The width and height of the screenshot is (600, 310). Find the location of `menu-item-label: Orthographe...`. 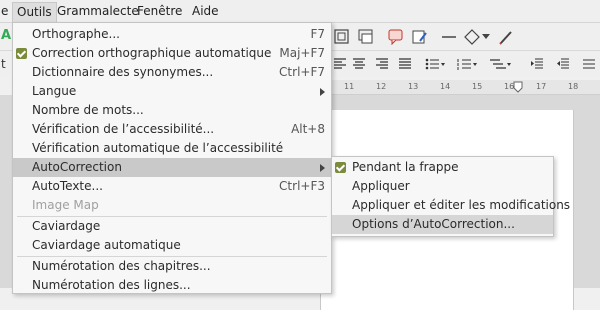

menu-item-label: Orthographe... is located at coordinates (76, 34).